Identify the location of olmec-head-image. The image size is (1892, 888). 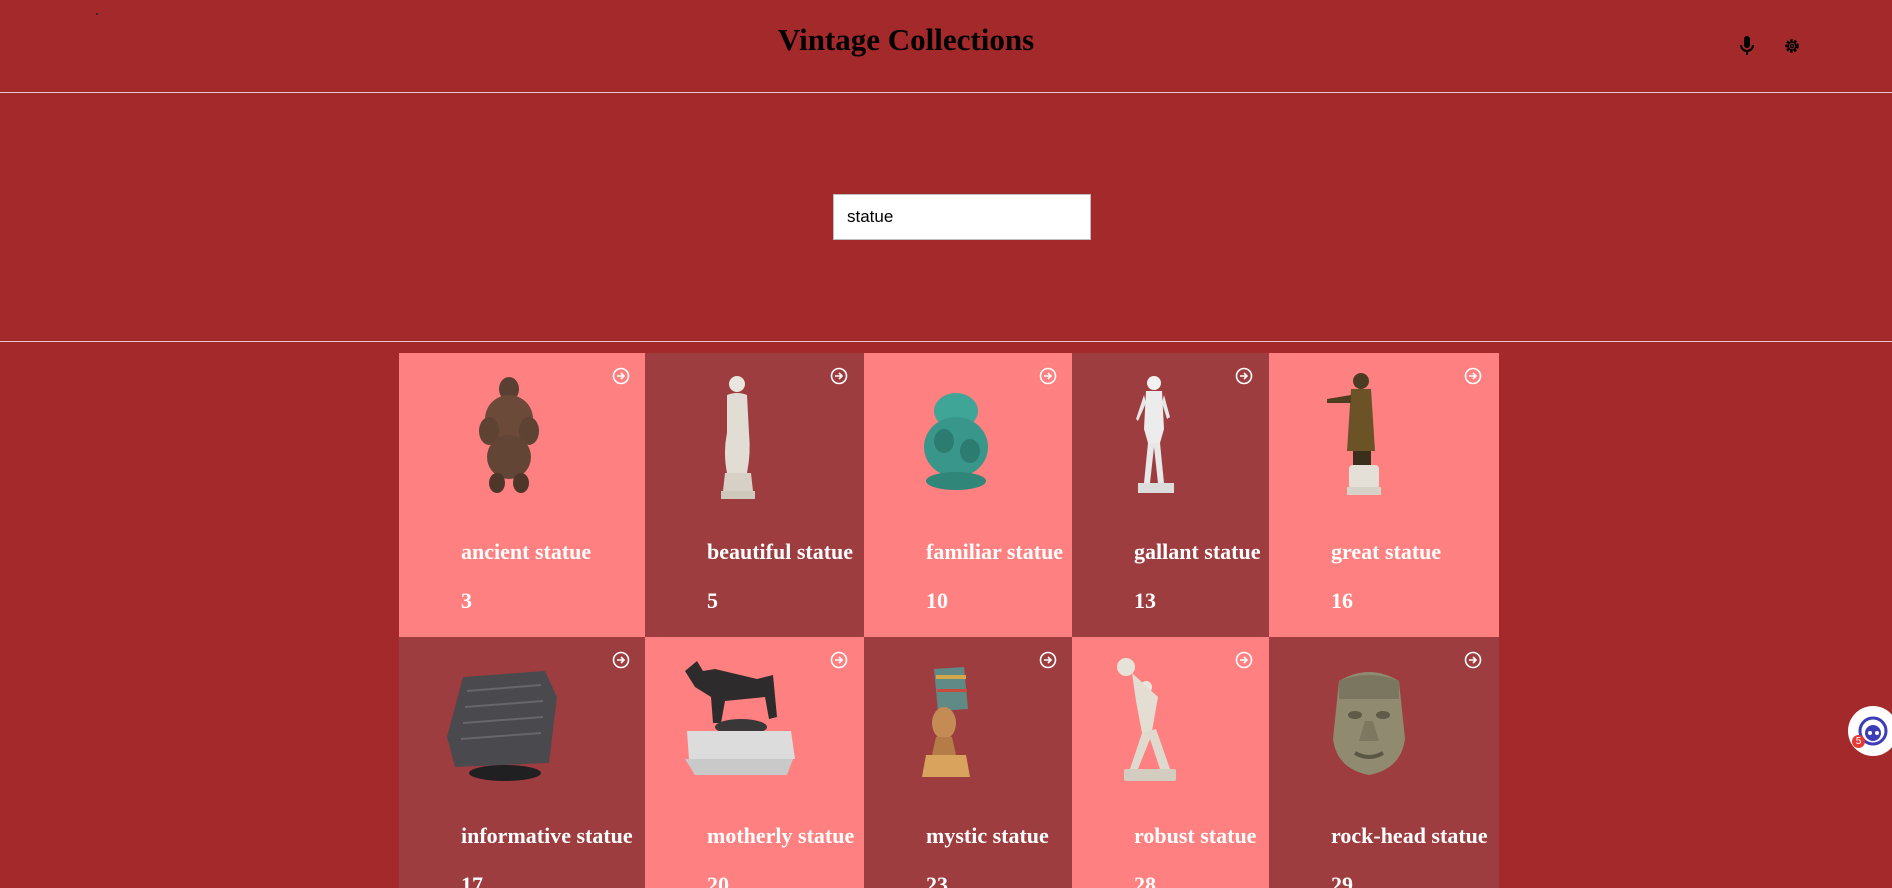
(1369, 723).